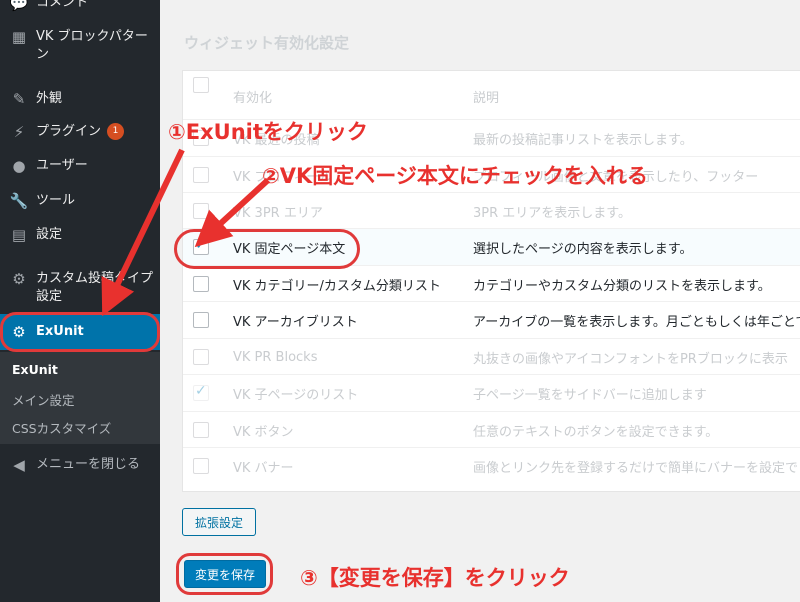 Image resolution: width=800 pixels, height=602 pixels. I want to click on user-icon: ●, so click(19, 166).